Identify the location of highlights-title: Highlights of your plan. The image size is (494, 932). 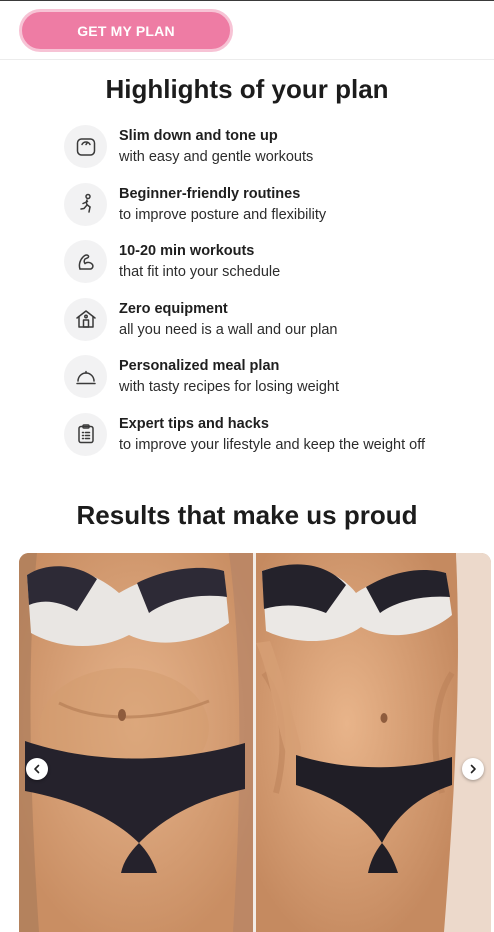
(247, 89).